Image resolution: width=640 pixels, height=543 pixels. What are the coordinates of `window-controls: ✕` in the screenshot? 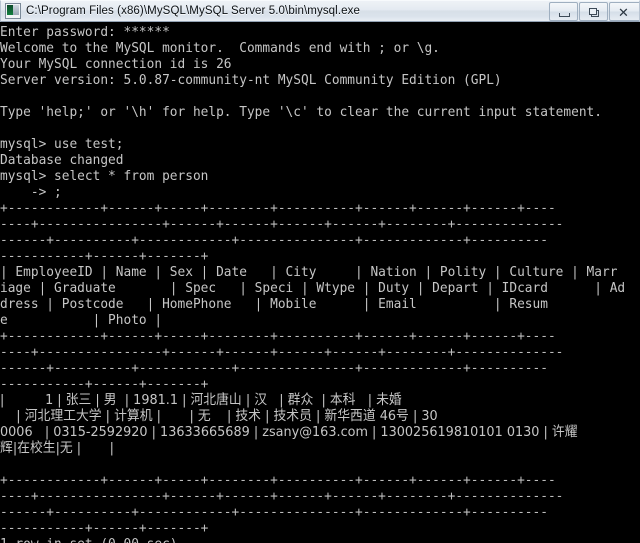 It's located at (593, 11).